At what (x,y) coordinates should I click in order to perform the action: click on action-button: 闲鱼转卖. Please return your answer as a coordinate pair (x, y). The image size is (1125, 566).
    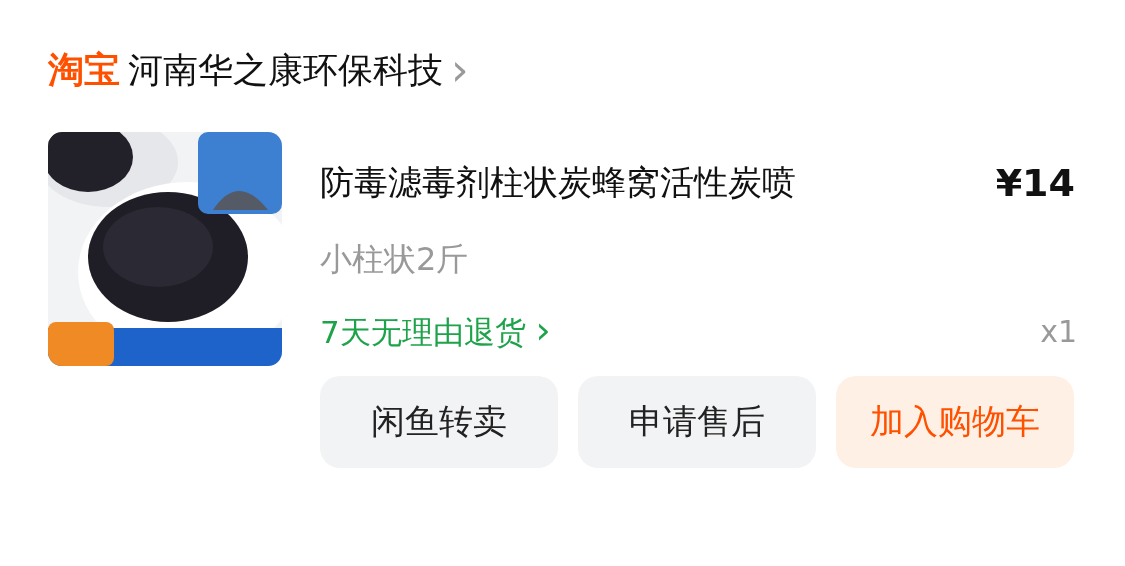
    Looking at the image, I should click on (439, 422).